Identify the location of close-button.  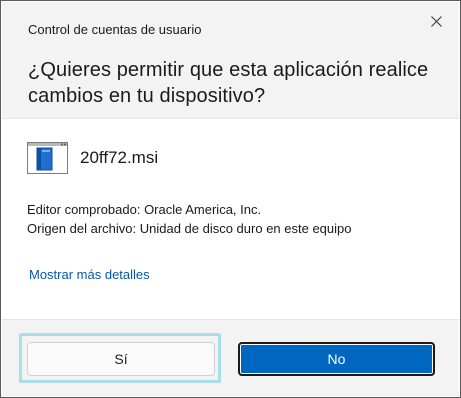
(436, 21).